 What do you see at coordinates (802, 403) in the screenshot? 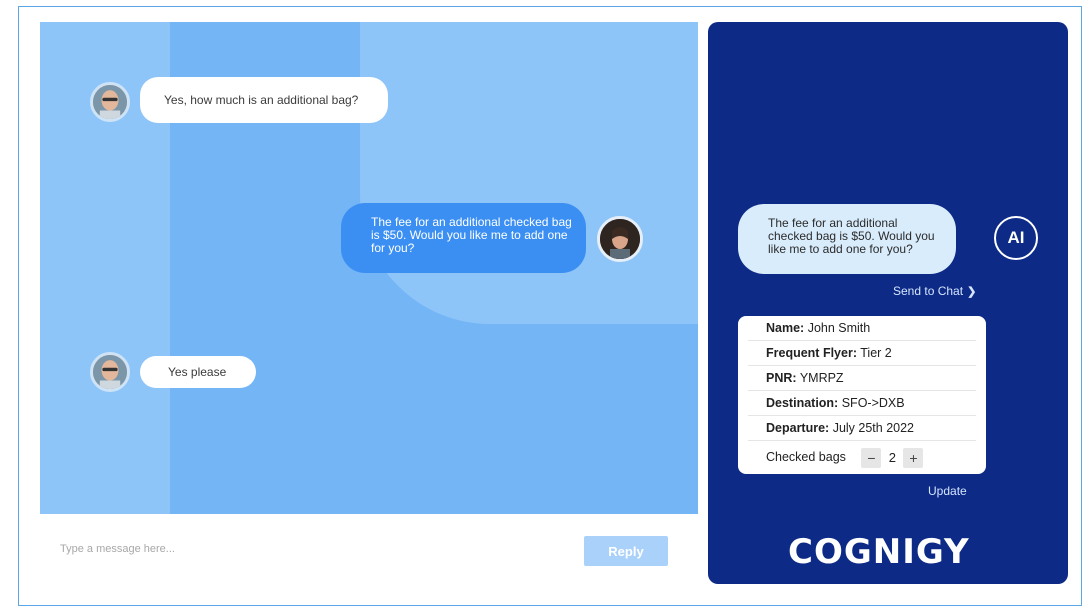
I see `info-label: Destination:` at bounding box center [802, 403].